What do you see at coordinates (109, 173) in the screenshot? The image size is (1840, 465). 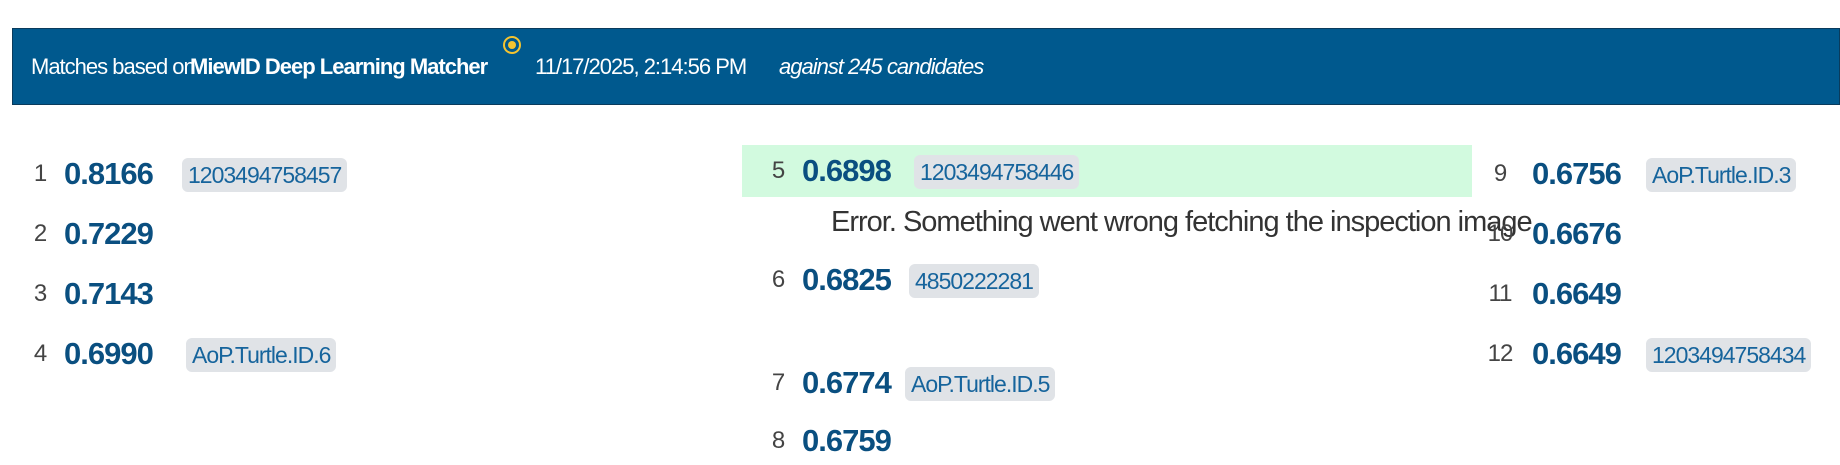 I see `match-score: 0.8166` at bounding box center [109, 173].